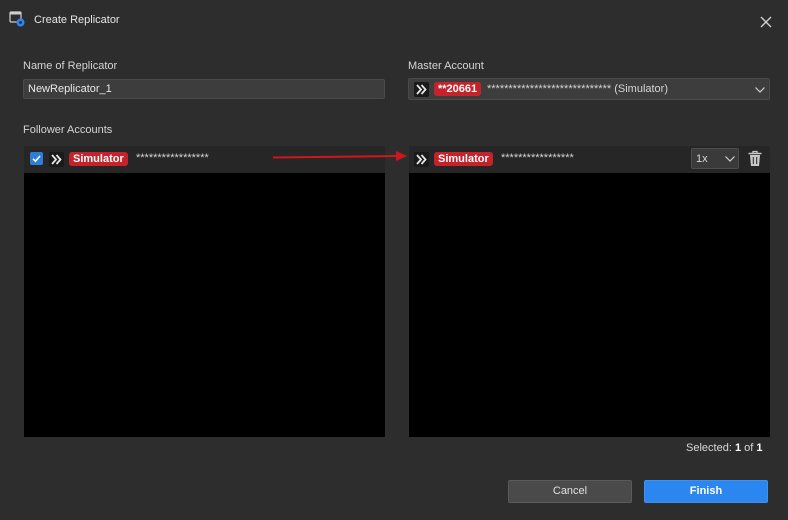  What do you see at coordinates (738, 448) in the screenshot?
I see `selection-count-value: 1` at bounding box center [738, 448].